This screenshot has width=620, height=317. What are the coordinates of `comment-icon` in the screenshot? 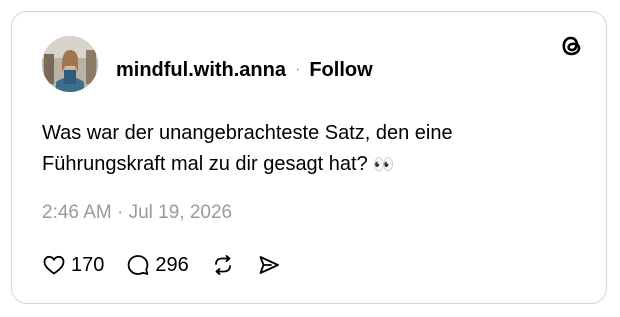 It's located at (138, 265).